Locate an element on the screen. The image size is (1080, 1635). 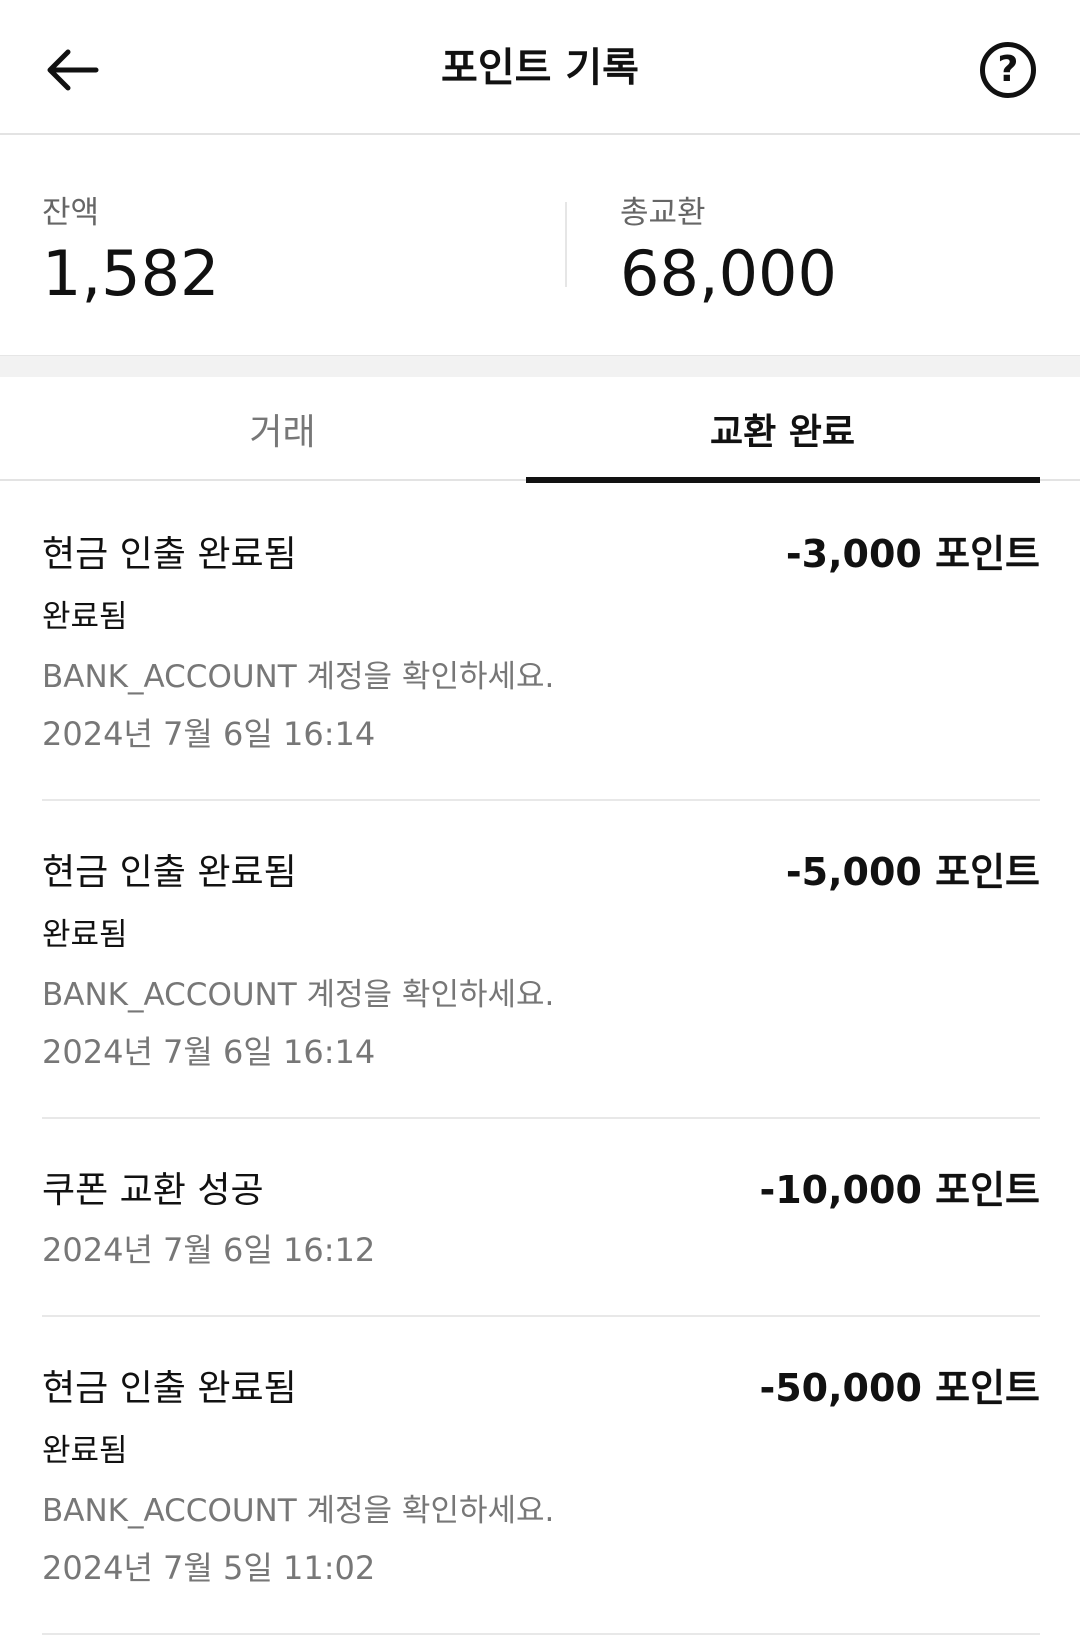
app-header: 포인트 기록 ? is located at coordinates (540, 67).